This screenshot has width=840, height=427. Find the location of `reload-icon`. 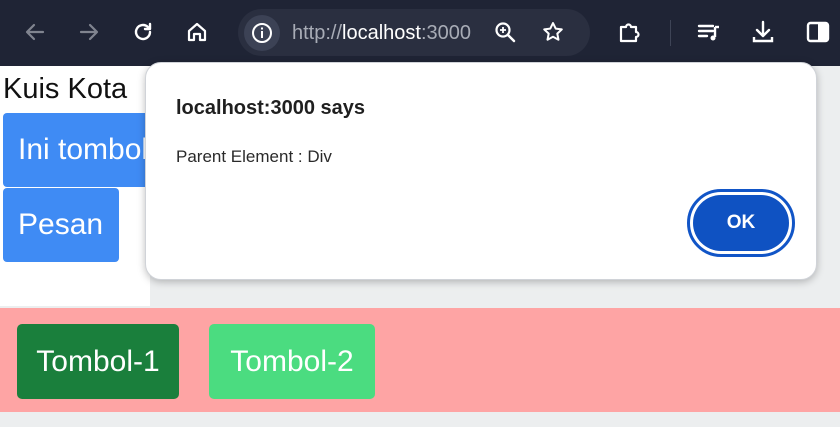

reload-icon is located at coordinates (143, 32).